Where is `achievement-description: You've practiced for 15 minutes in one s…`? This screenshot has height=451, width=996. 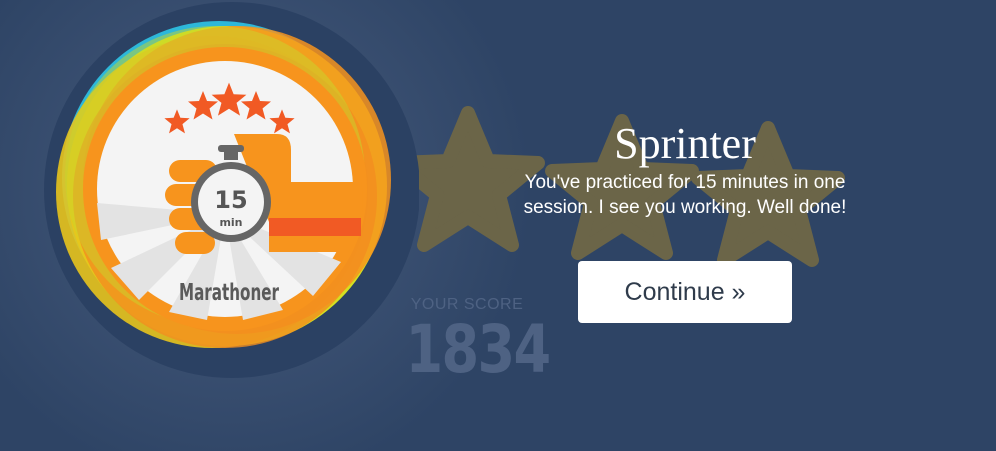
achievement-description: You've practiced for 15 minutes in one s… is located at coordinates (685, 195).